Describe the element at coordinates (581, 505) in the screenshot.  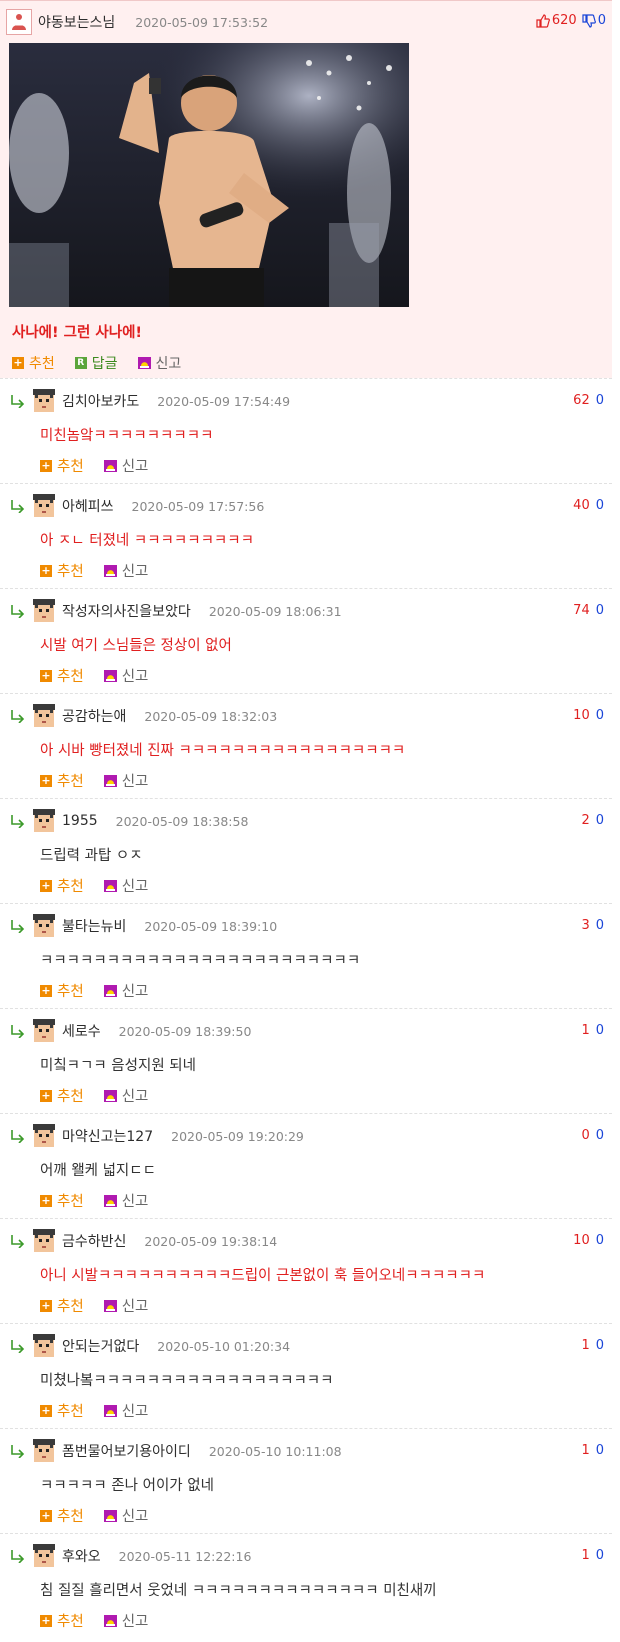
I see `comment-upvote-count: 40` at that location.